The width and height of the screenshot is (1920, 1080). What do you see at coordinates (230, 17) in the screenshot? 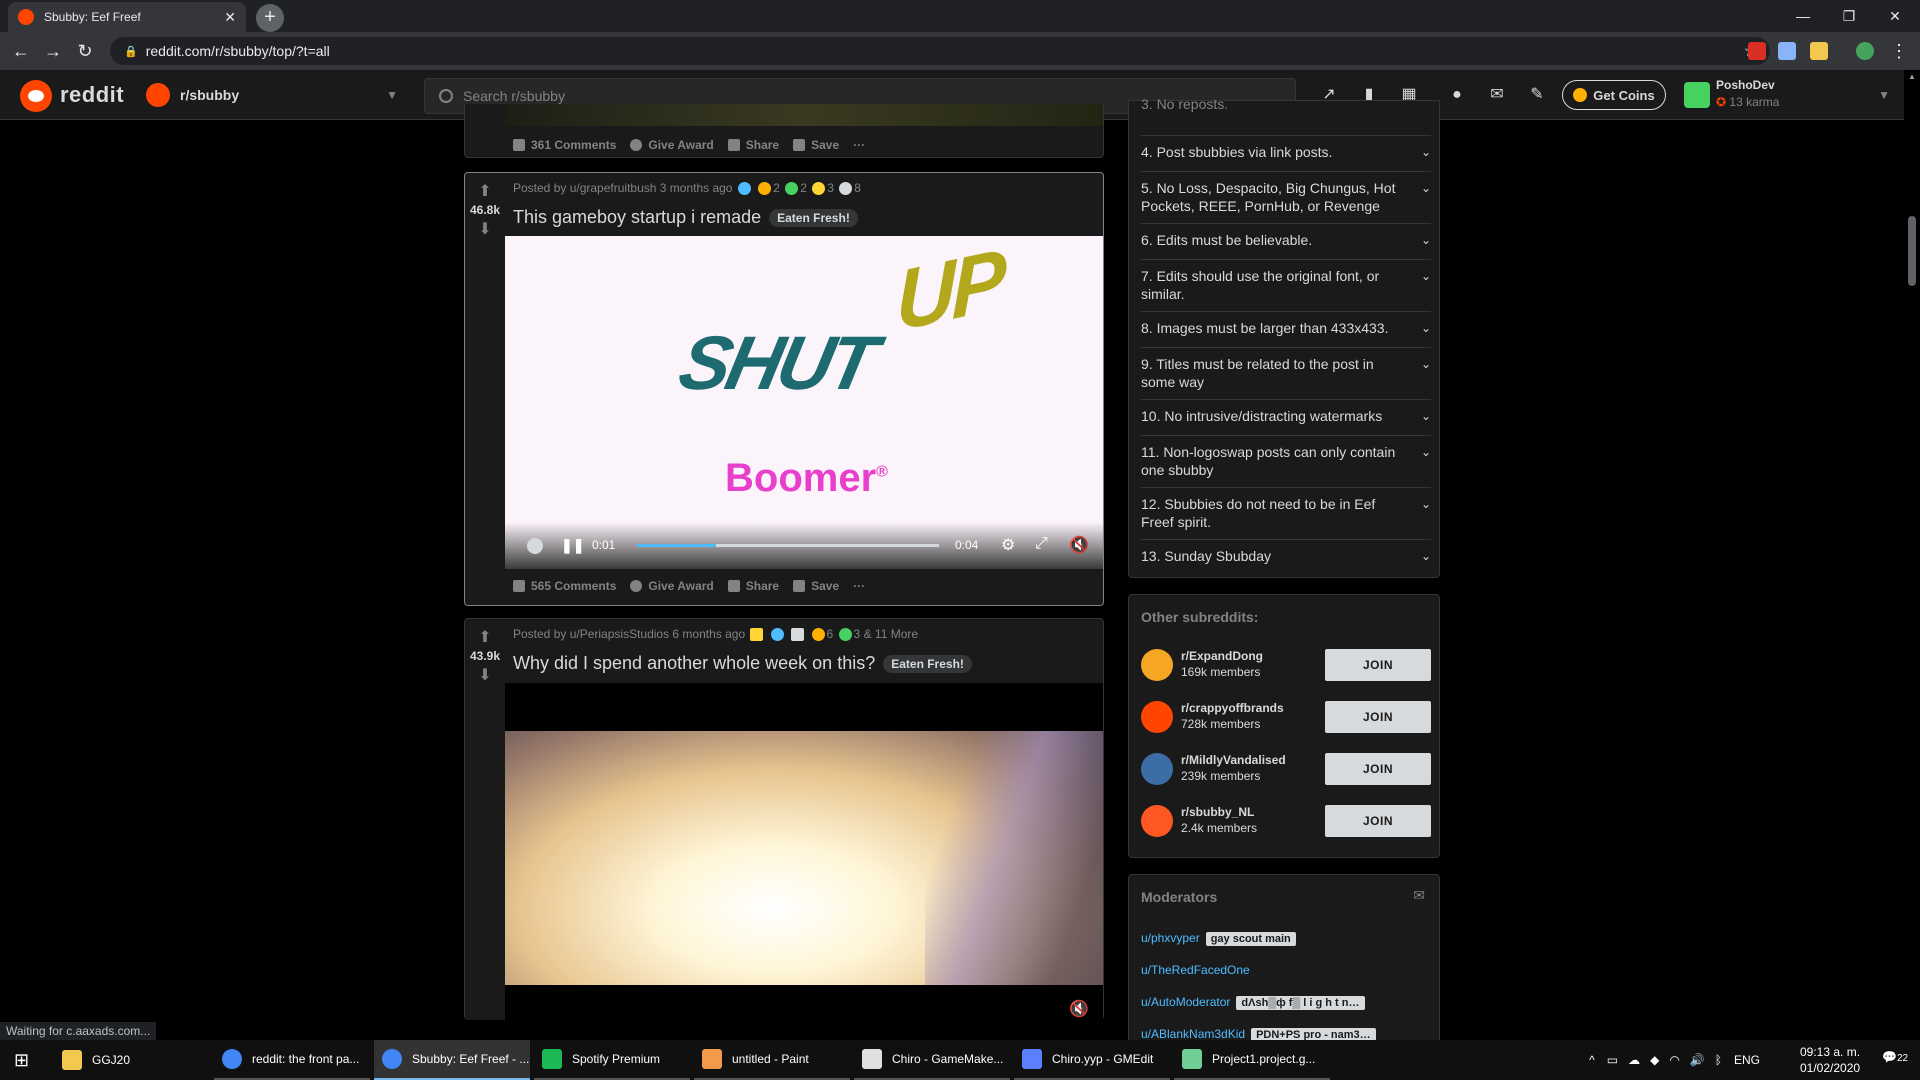
I see `close-tab-icon: ✕` at bounding box center [230, 17].